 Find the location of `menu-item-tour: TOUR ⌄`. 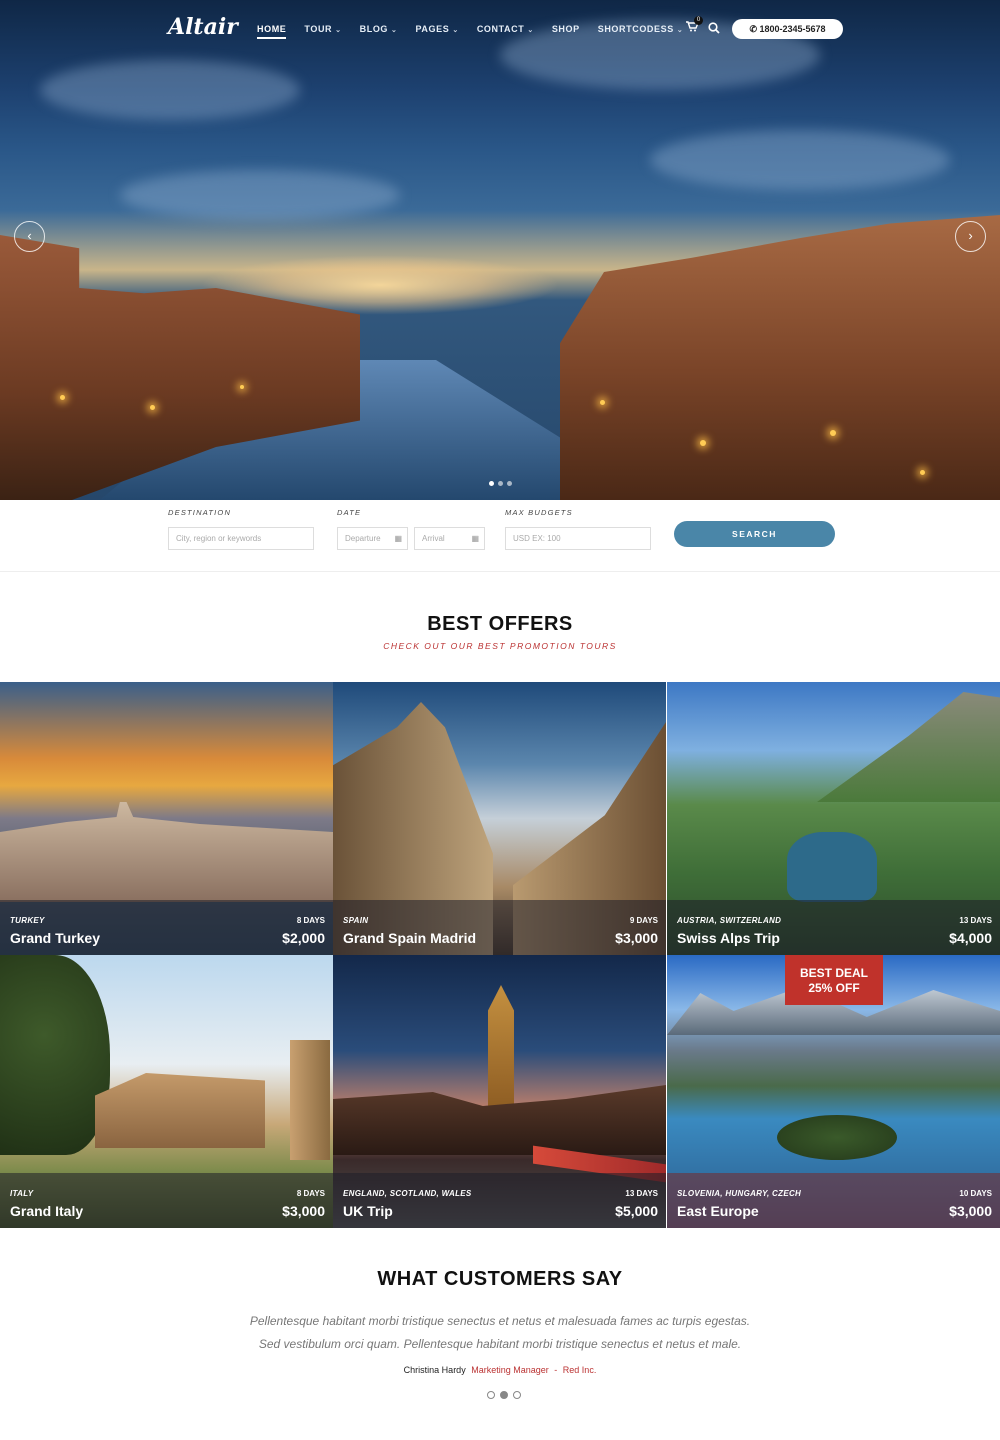

menu-item-tour: TOUR ⌄ is located at coordinates (322, 31).